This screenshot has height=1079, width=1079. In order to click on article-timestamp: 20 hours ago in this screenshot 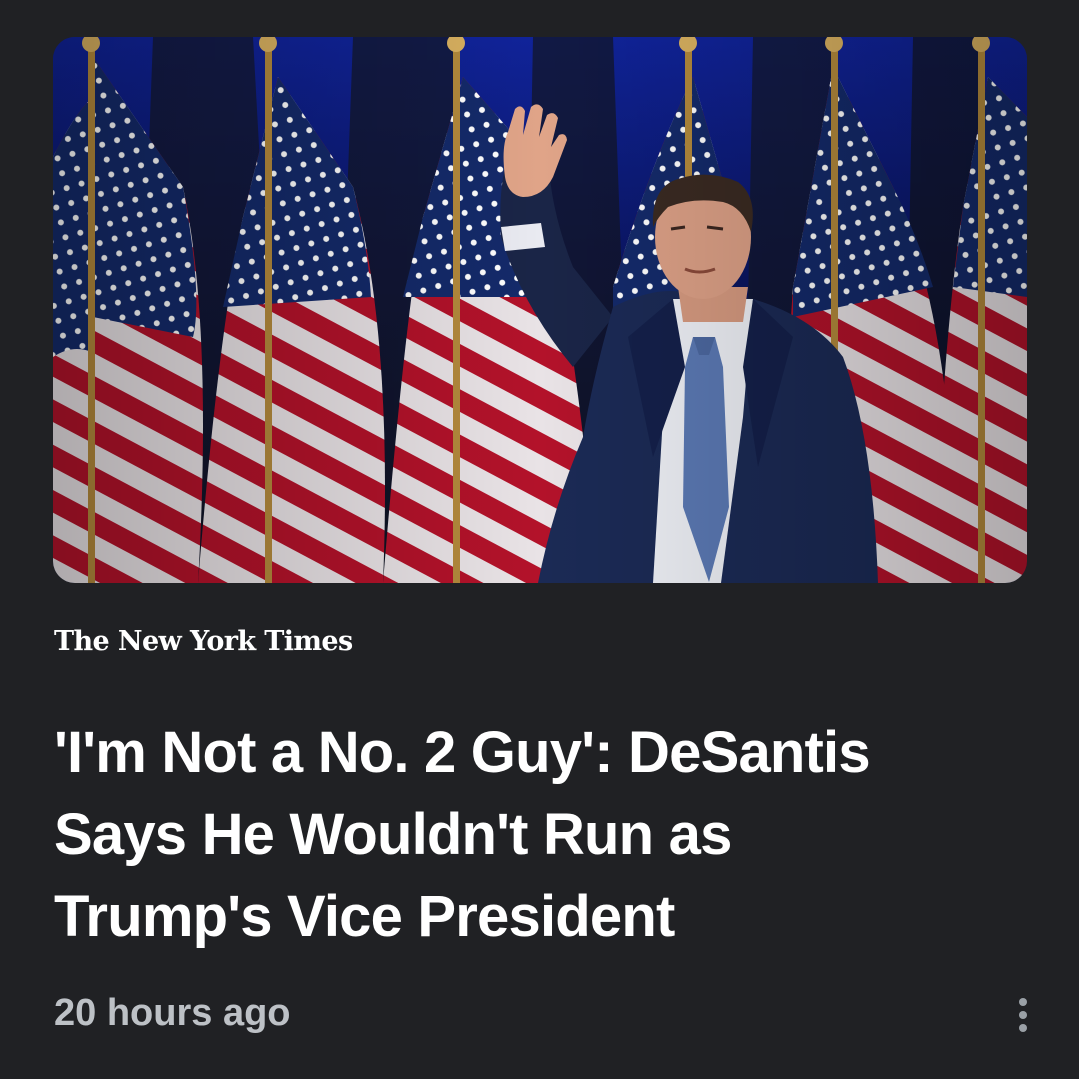, I will do `click(172, 1013)`.